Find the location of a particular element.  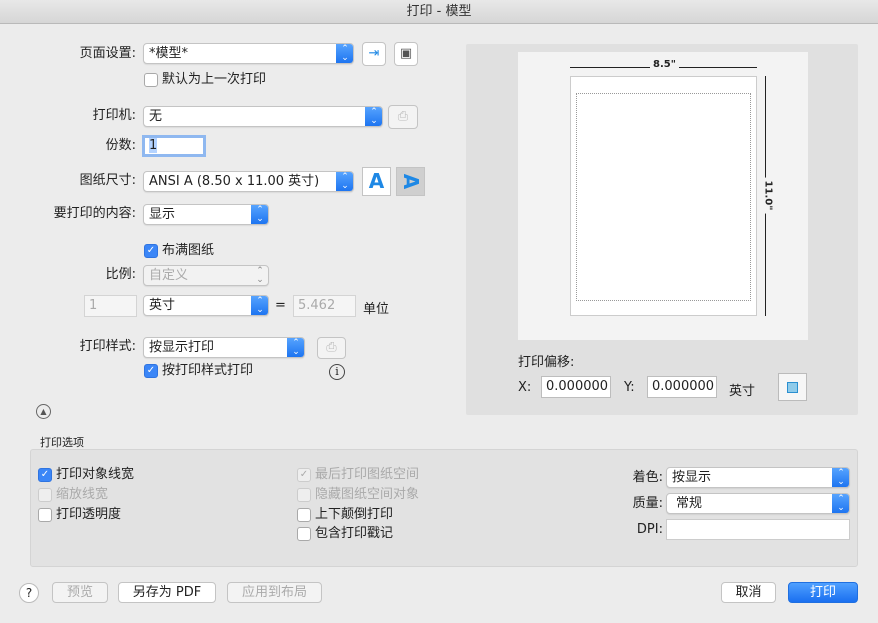

plot-stamp-label: 包含打印戳记 is located at coordinates (354, 533).